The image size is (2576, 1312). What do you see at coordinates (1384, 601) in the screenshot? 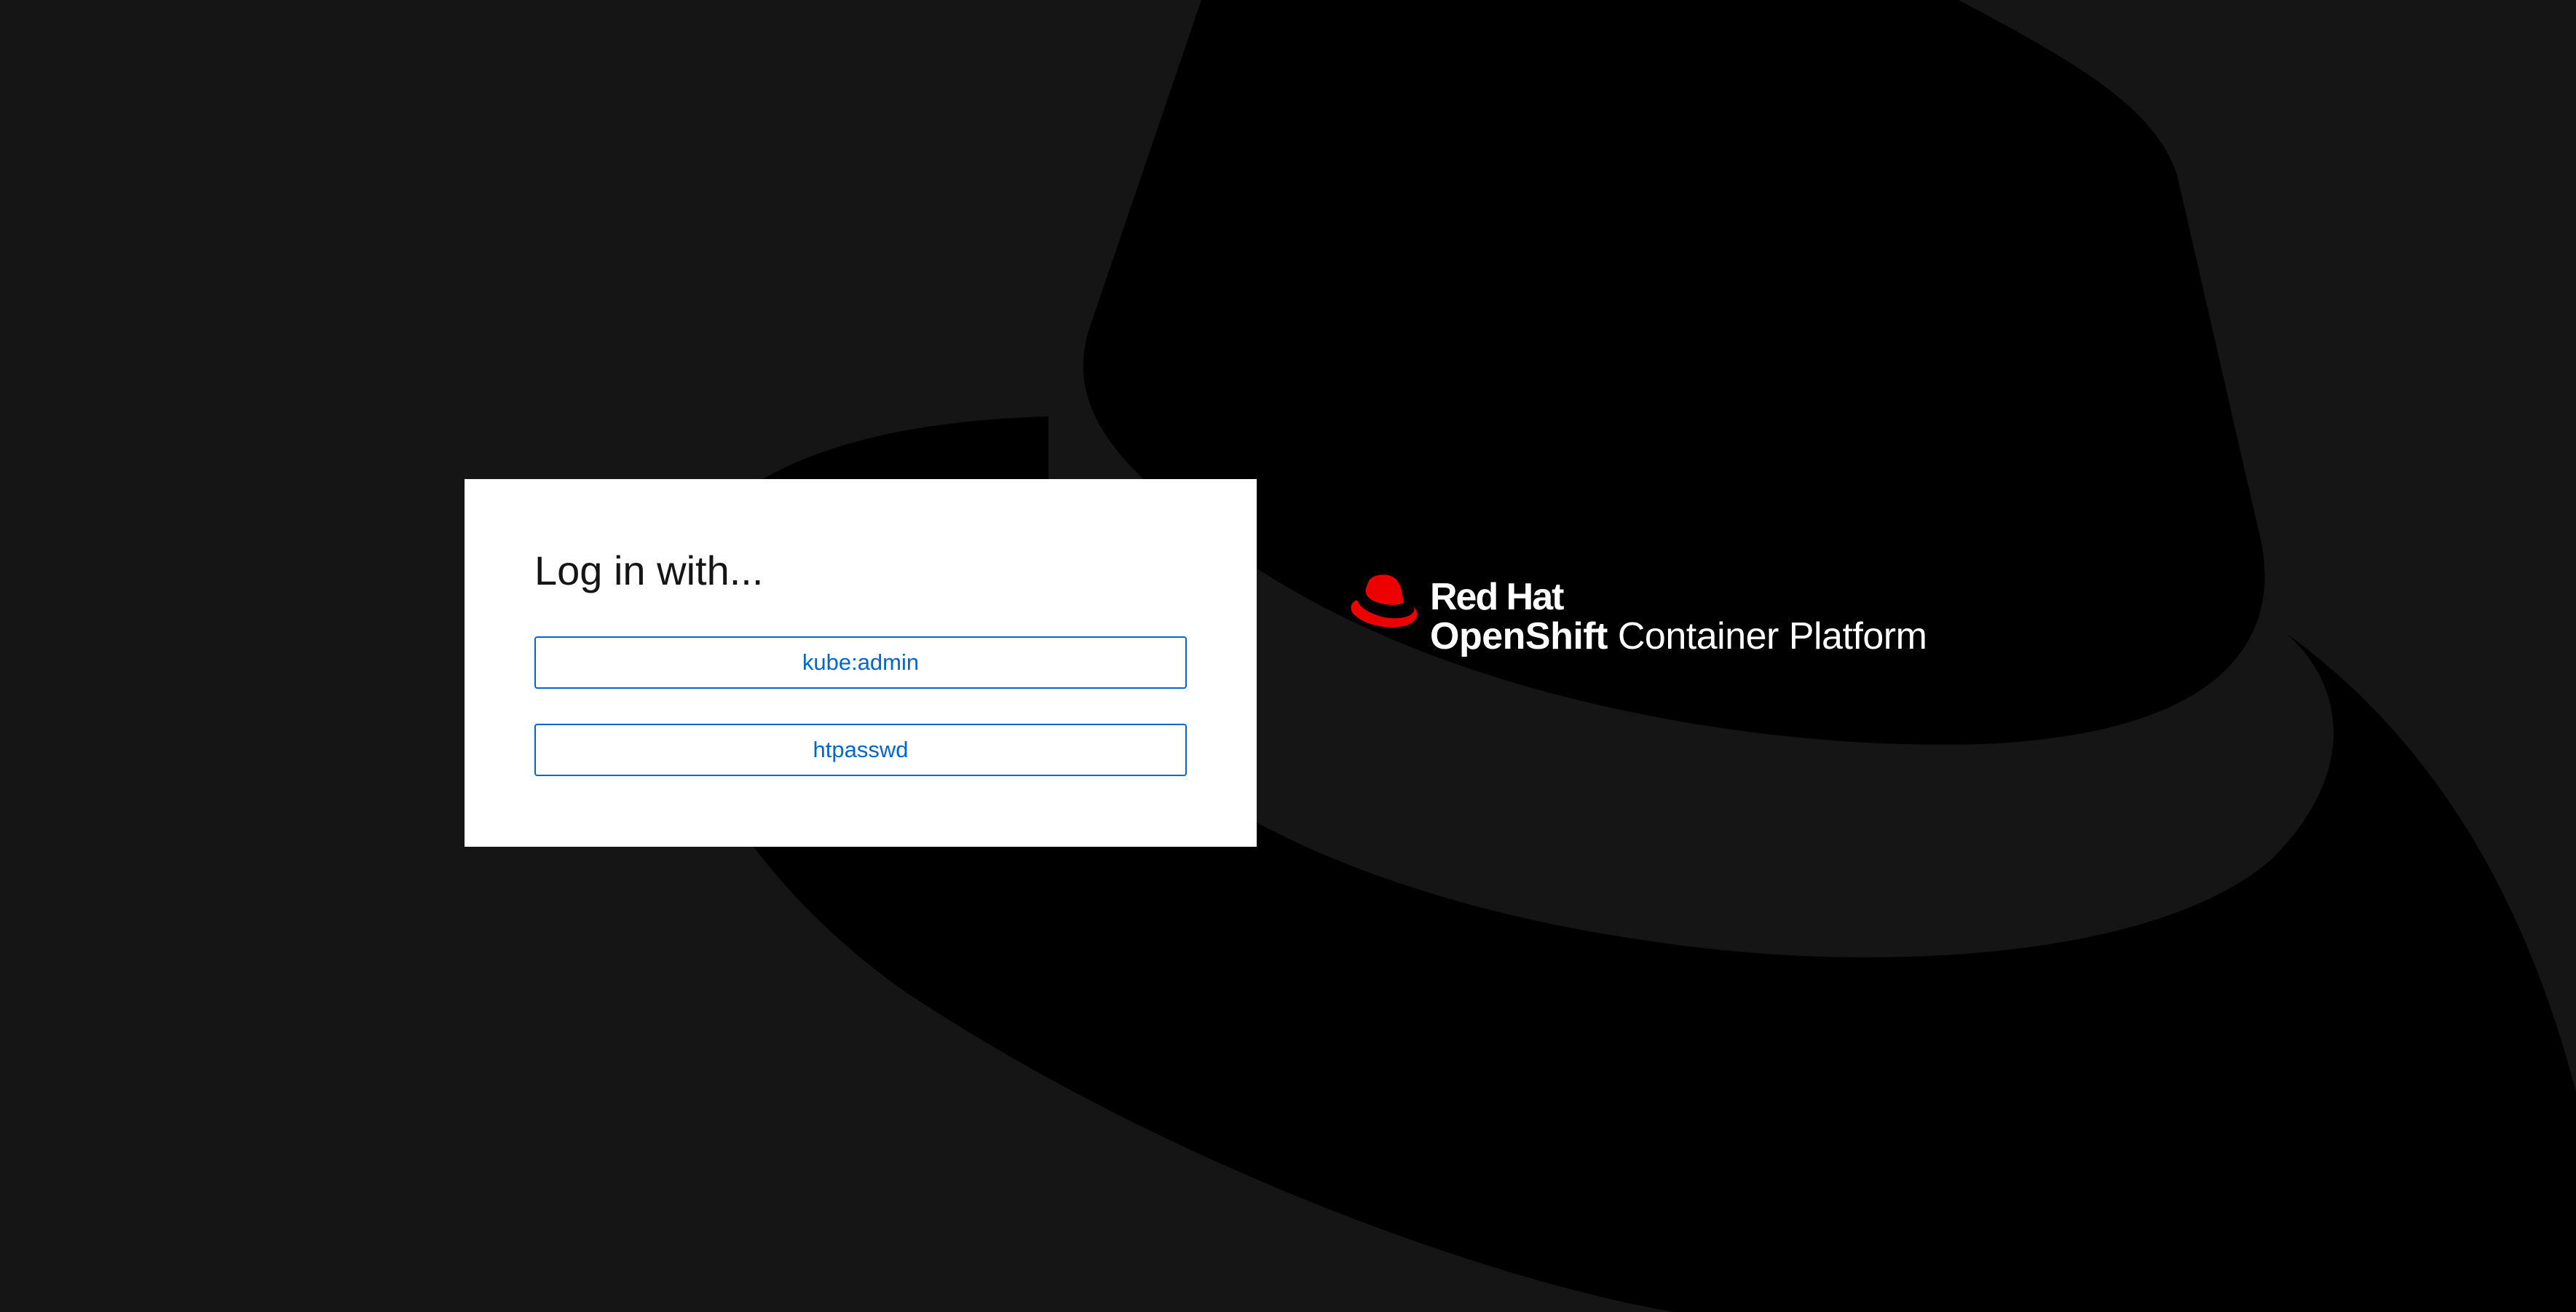
I see `red-hat-fedora-icon` at bounding box center [1384, 601].